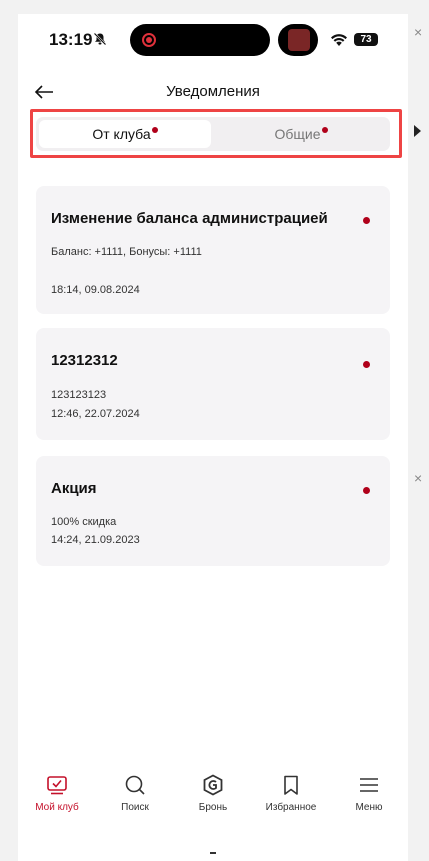  What do you see at coordinates (417, 131) in the screenshot?
I see `side-expand-arrow-icon` at bounding box center [417, 131].